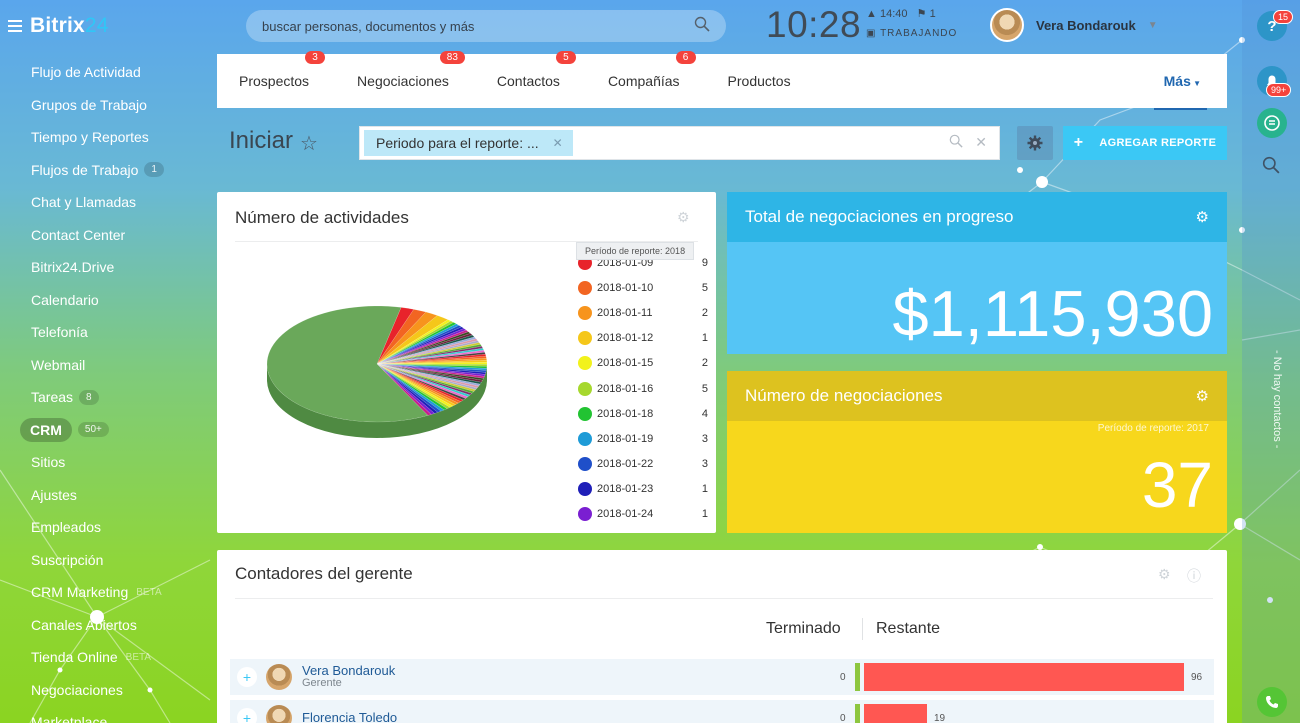 The image size is (1300, 723). What do you see at coordinates (528, 81) in the screenshot?
I see `tab-label: Contactos` at bounding box center [528, 81].